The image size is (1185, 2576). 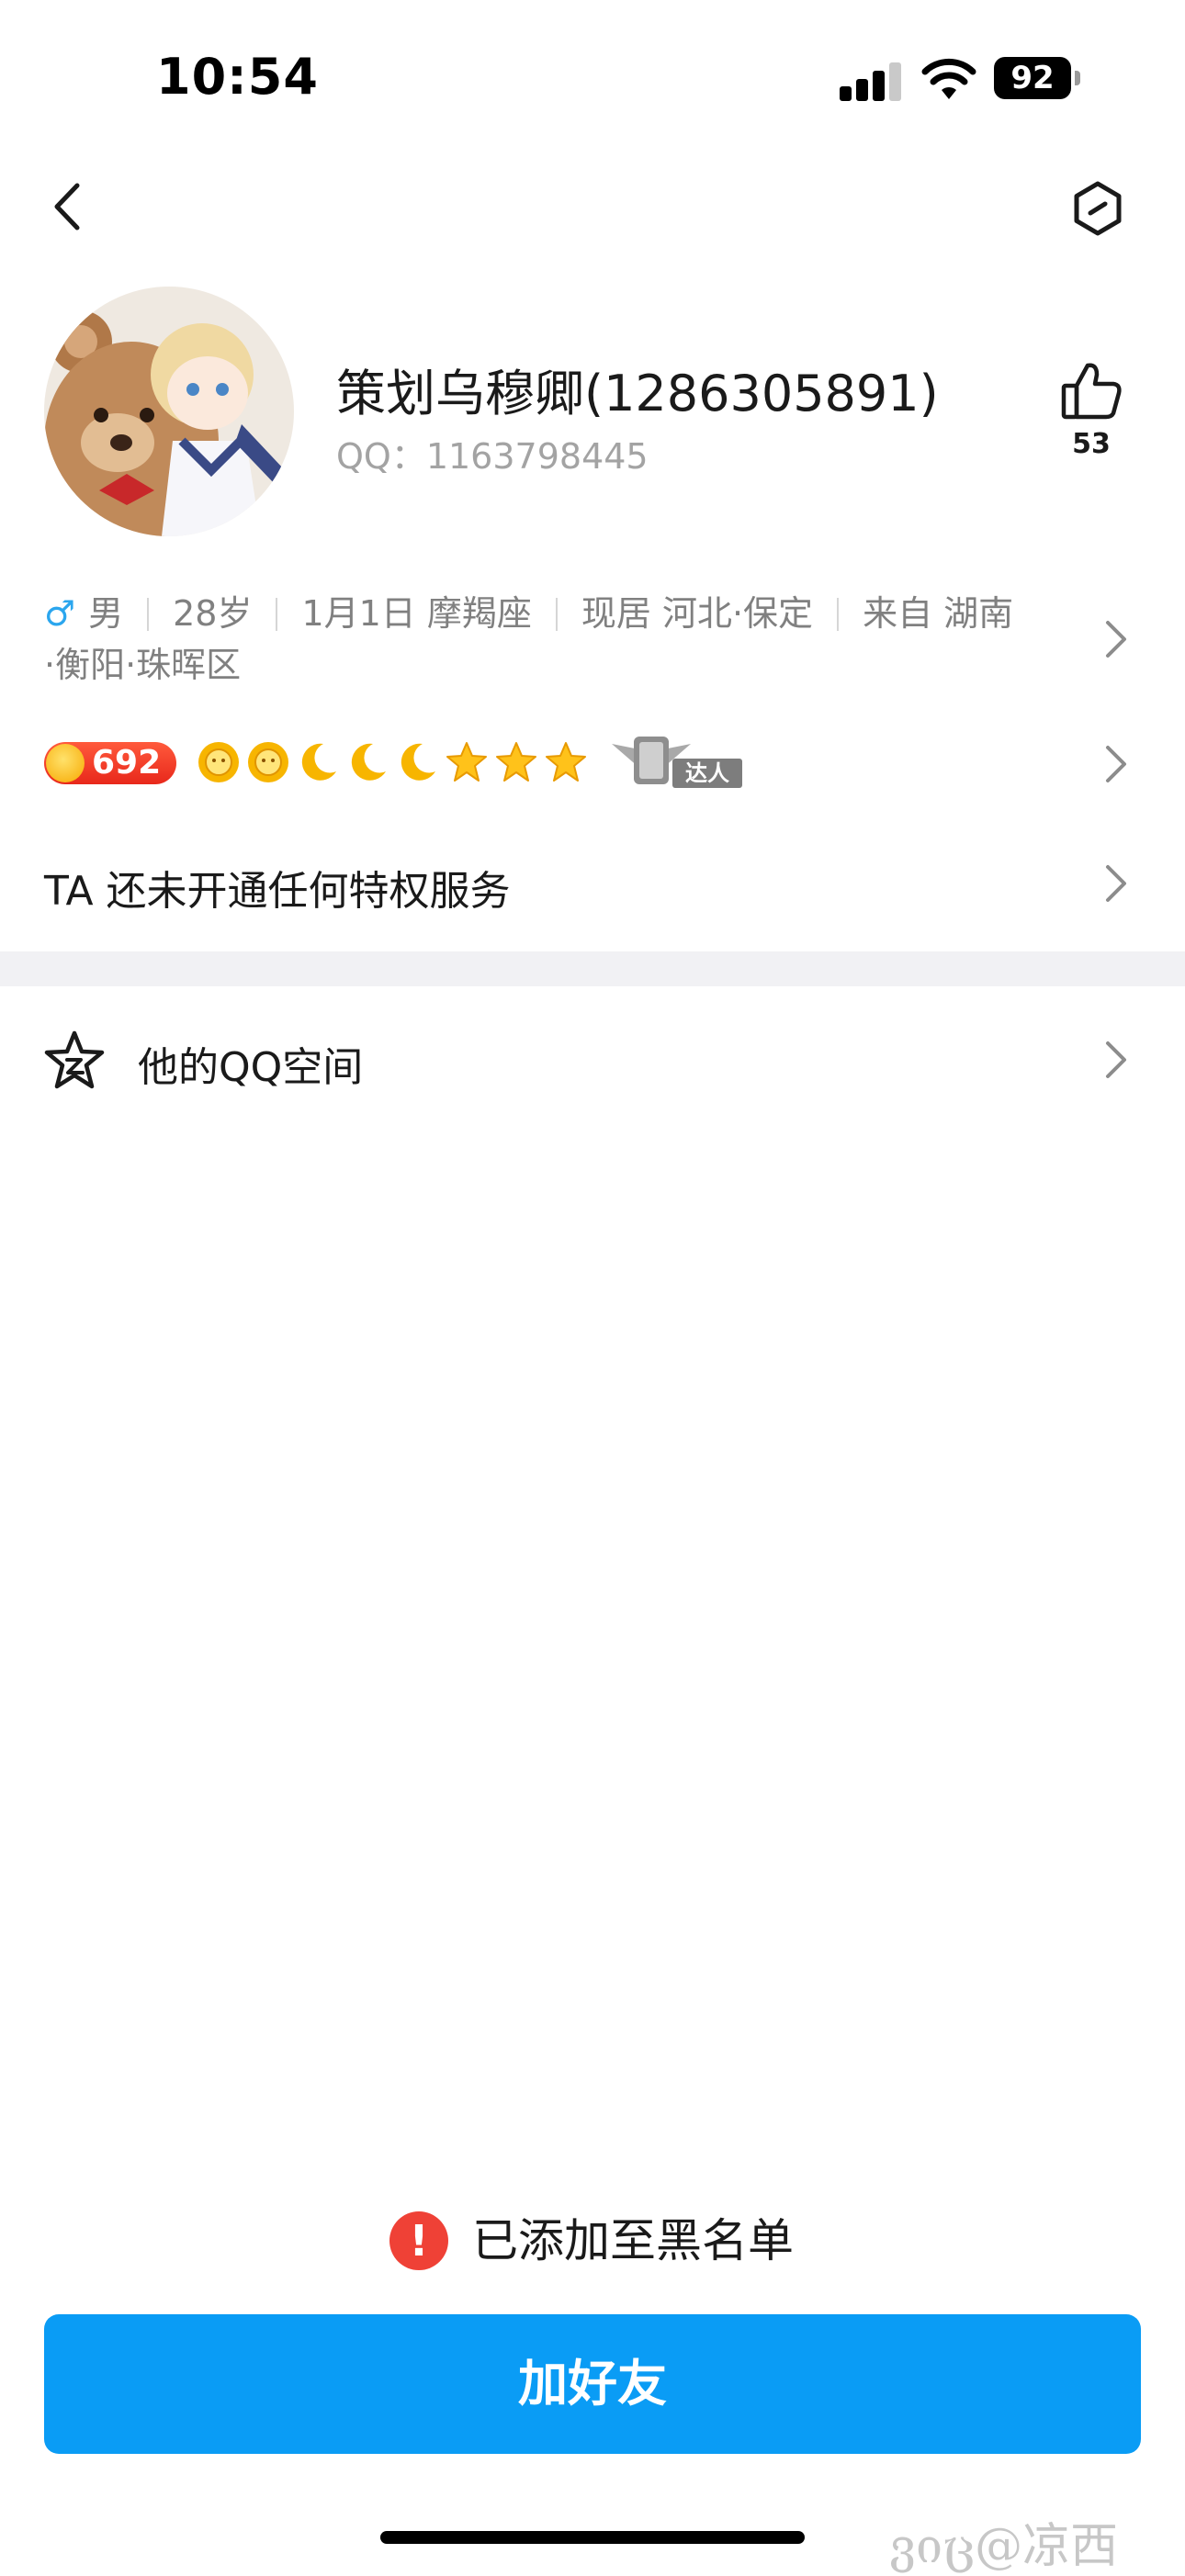 I want to click on coin-icon, so click(x=65, y=763).